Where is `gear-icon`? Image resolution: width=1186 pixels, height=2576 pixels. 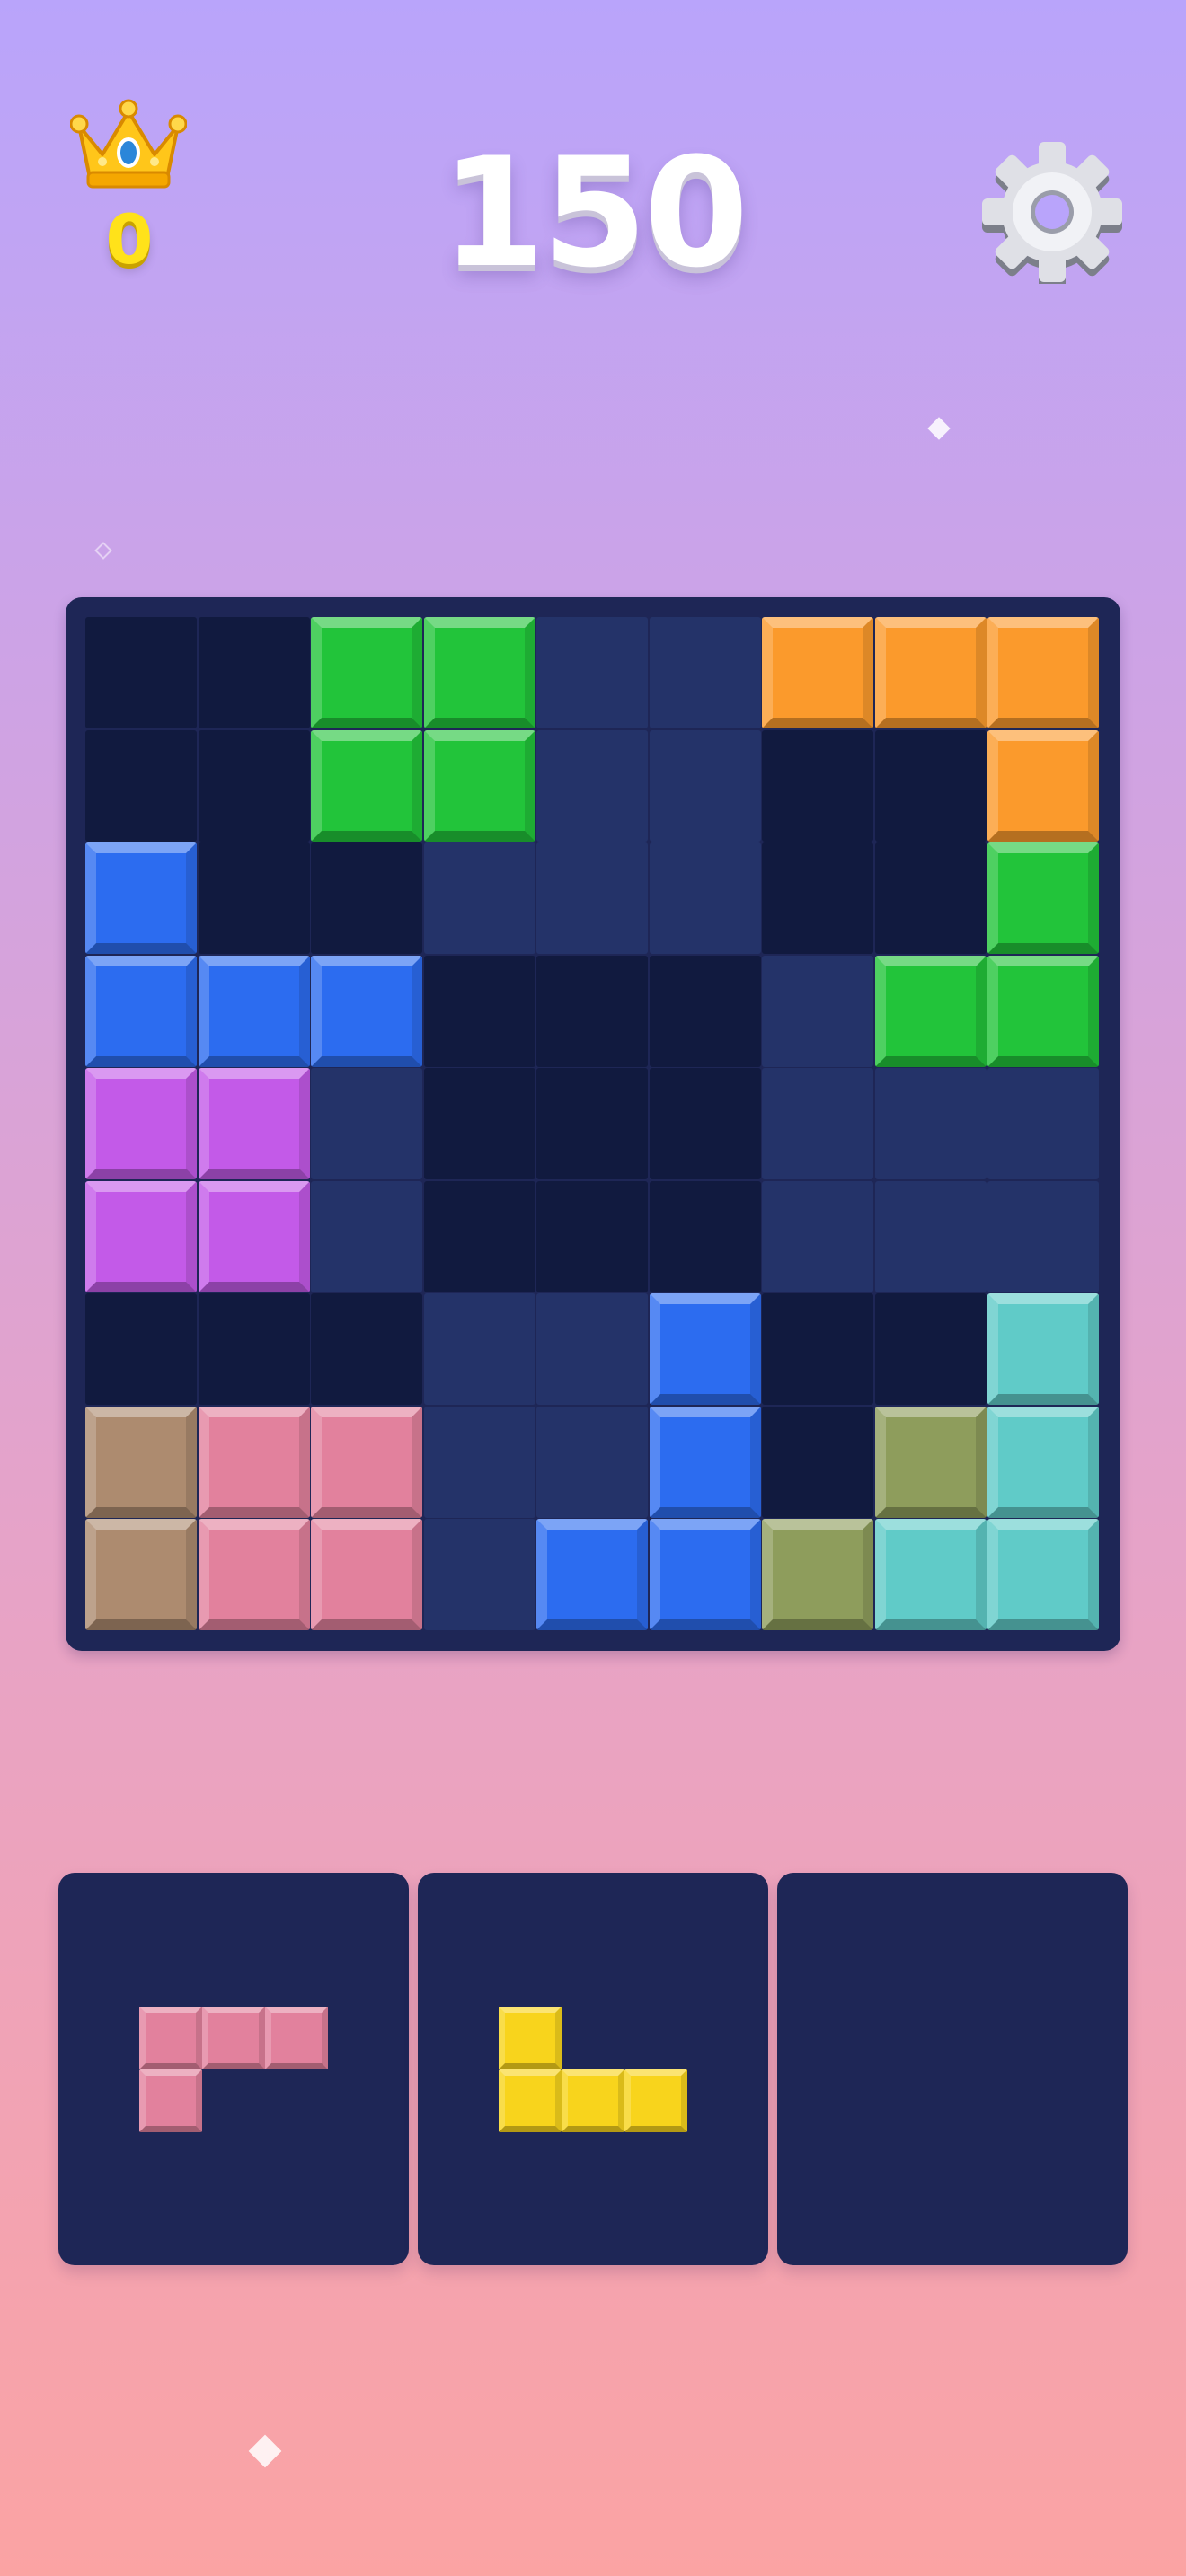
gear-icon is located at coordinates (1052, 209).